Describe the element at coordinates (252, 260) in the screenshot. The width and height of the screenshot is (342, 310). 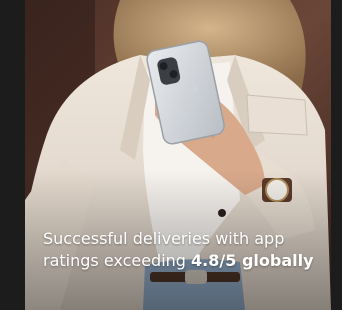
I see `caption-highlight: 4.8/5 globally` at that location.